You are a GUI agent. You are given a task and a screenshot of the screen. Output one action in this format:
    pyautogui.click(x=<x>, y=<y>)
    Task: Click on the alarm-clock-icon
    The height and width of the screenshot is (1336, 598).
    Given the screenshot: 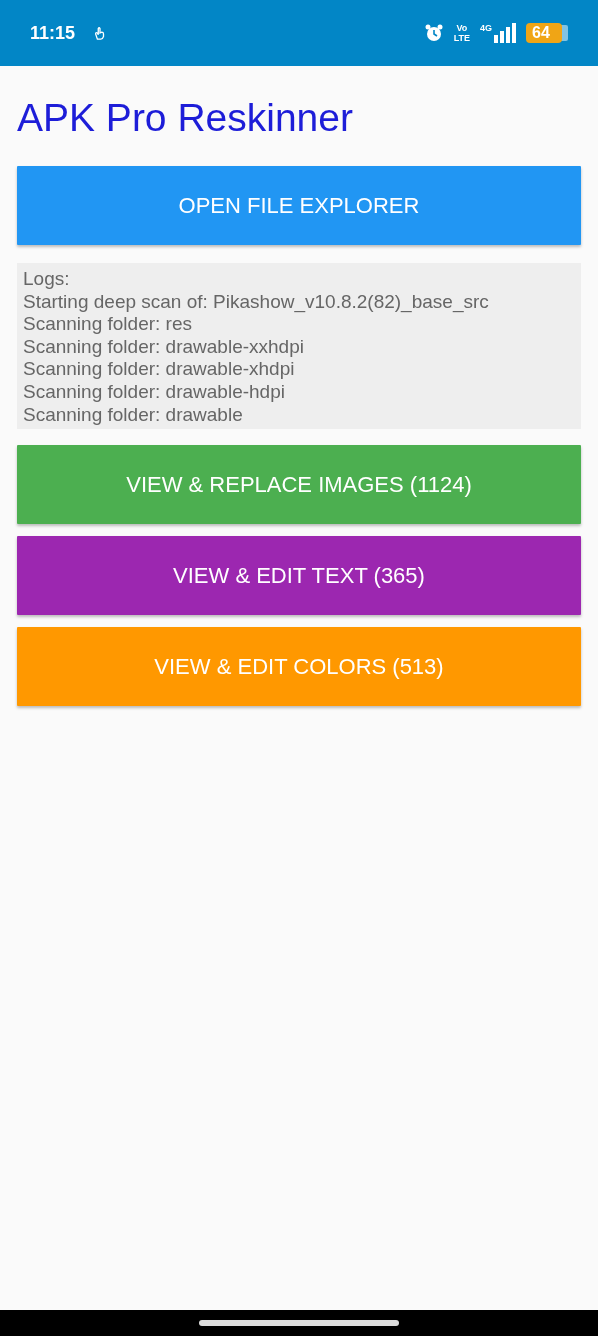 What is the action you would take?
    pyautogui.click(x=433, y=33)
    